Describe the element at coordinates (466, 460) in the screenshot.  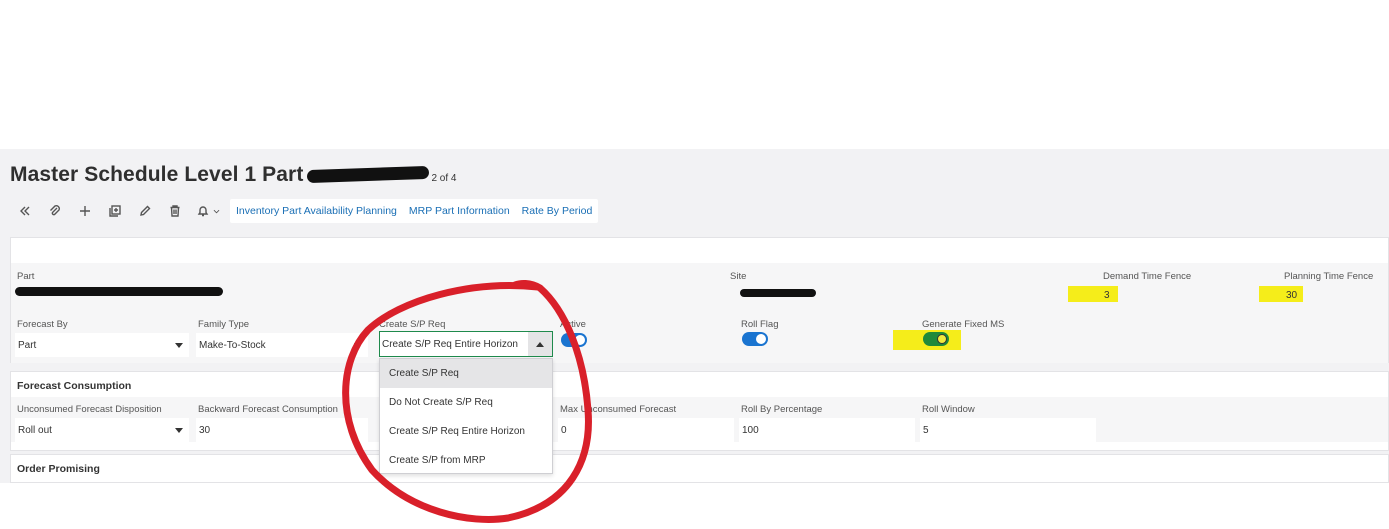
I see `dropdown-option-create-sp-from-mrp: Create S/P from MRP` at that location.